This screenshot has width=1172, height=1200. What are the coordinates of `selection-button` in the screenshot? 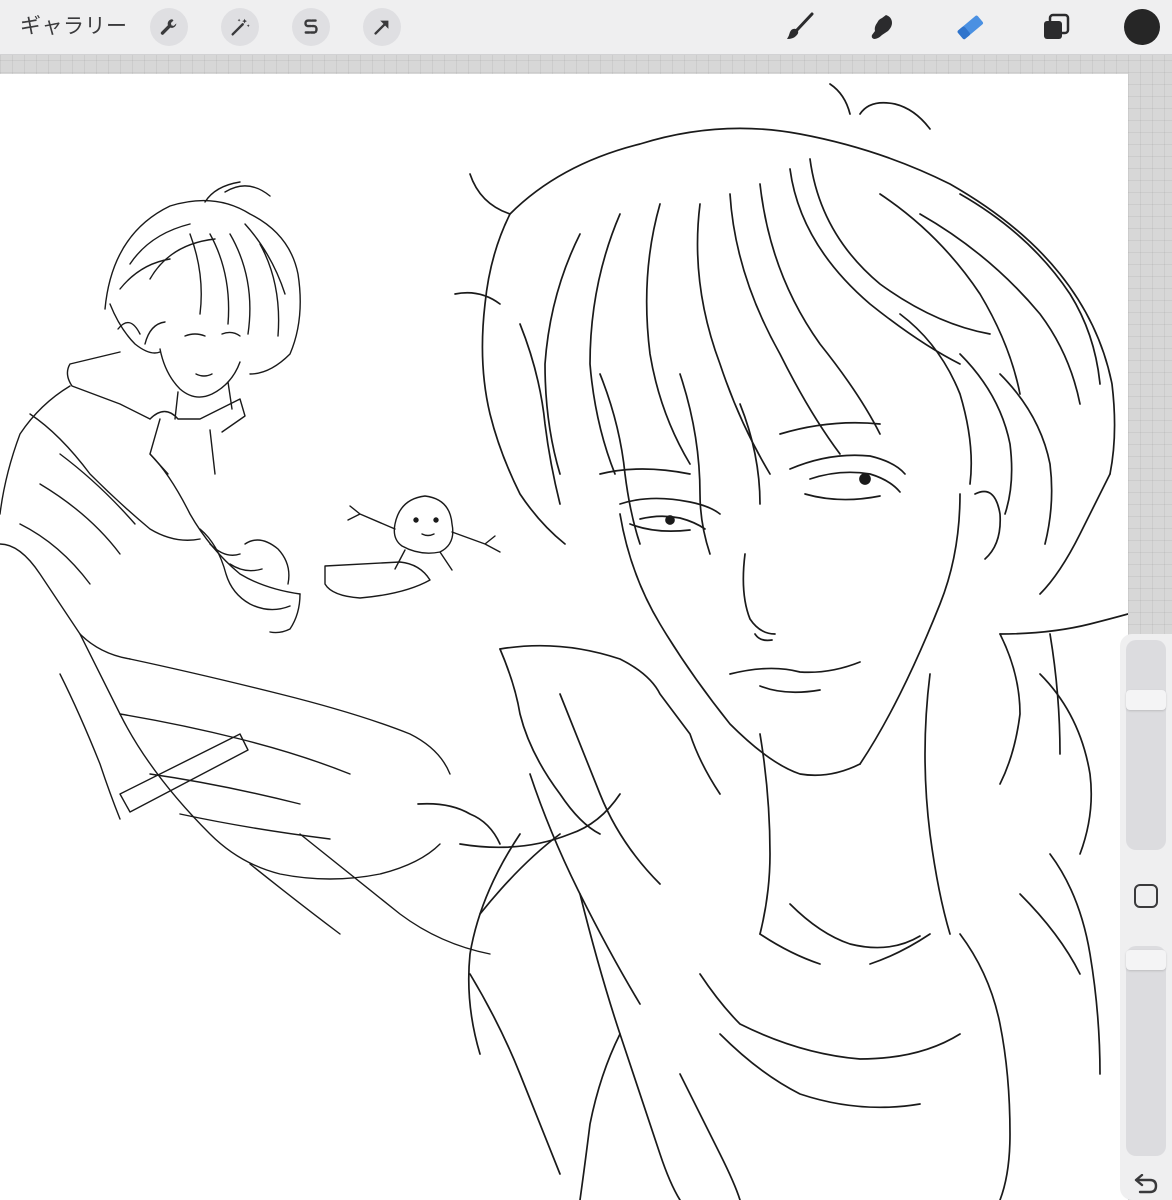 It's located at (311, 27).